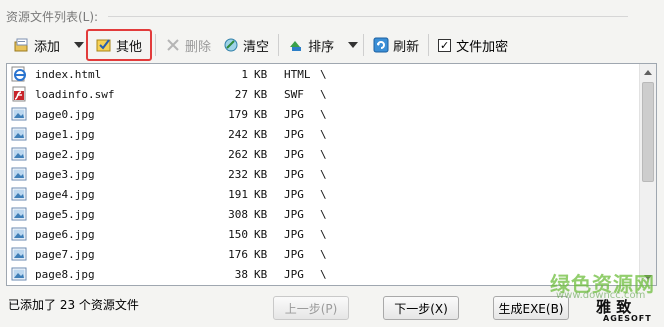 The image size is (664, 327). I want to click on file-row: page0.jpg 179 KB JPG \, so click(331, 114).